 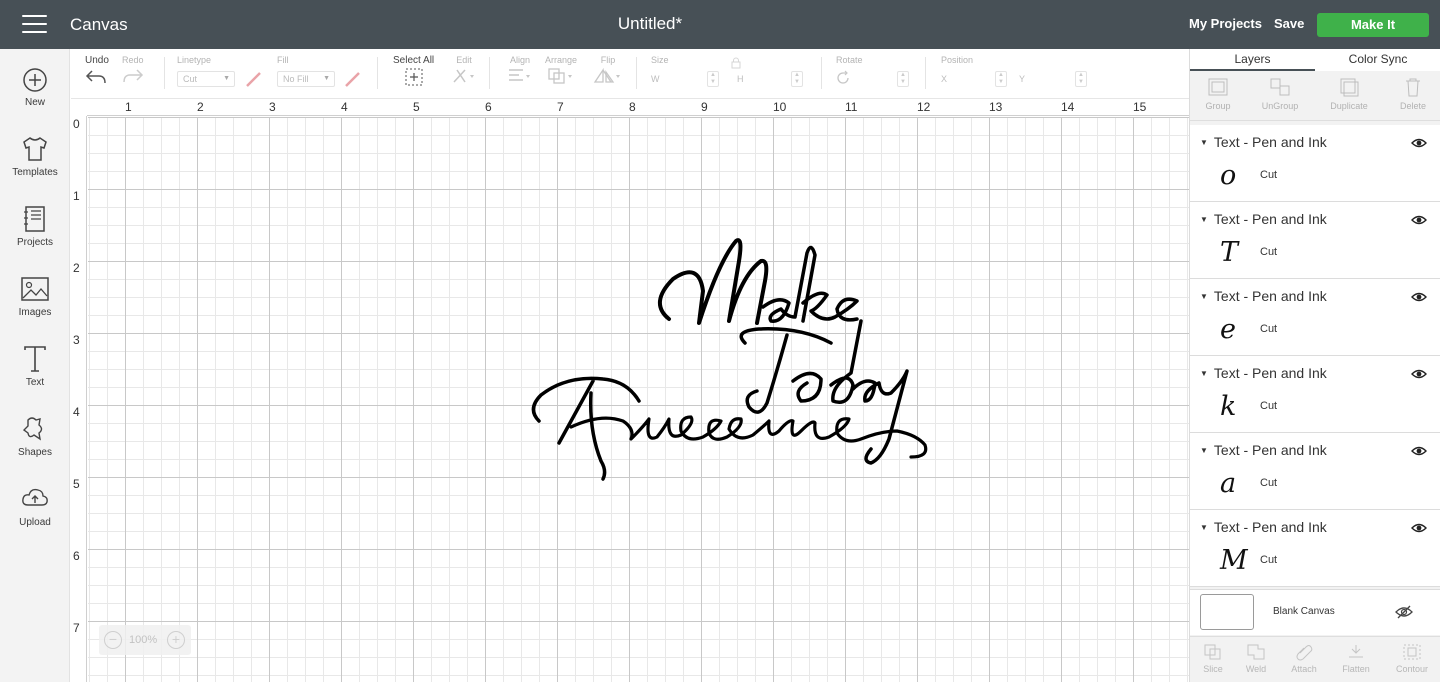 I want to click on edit-button: Edit, so click(x=464, y=72).